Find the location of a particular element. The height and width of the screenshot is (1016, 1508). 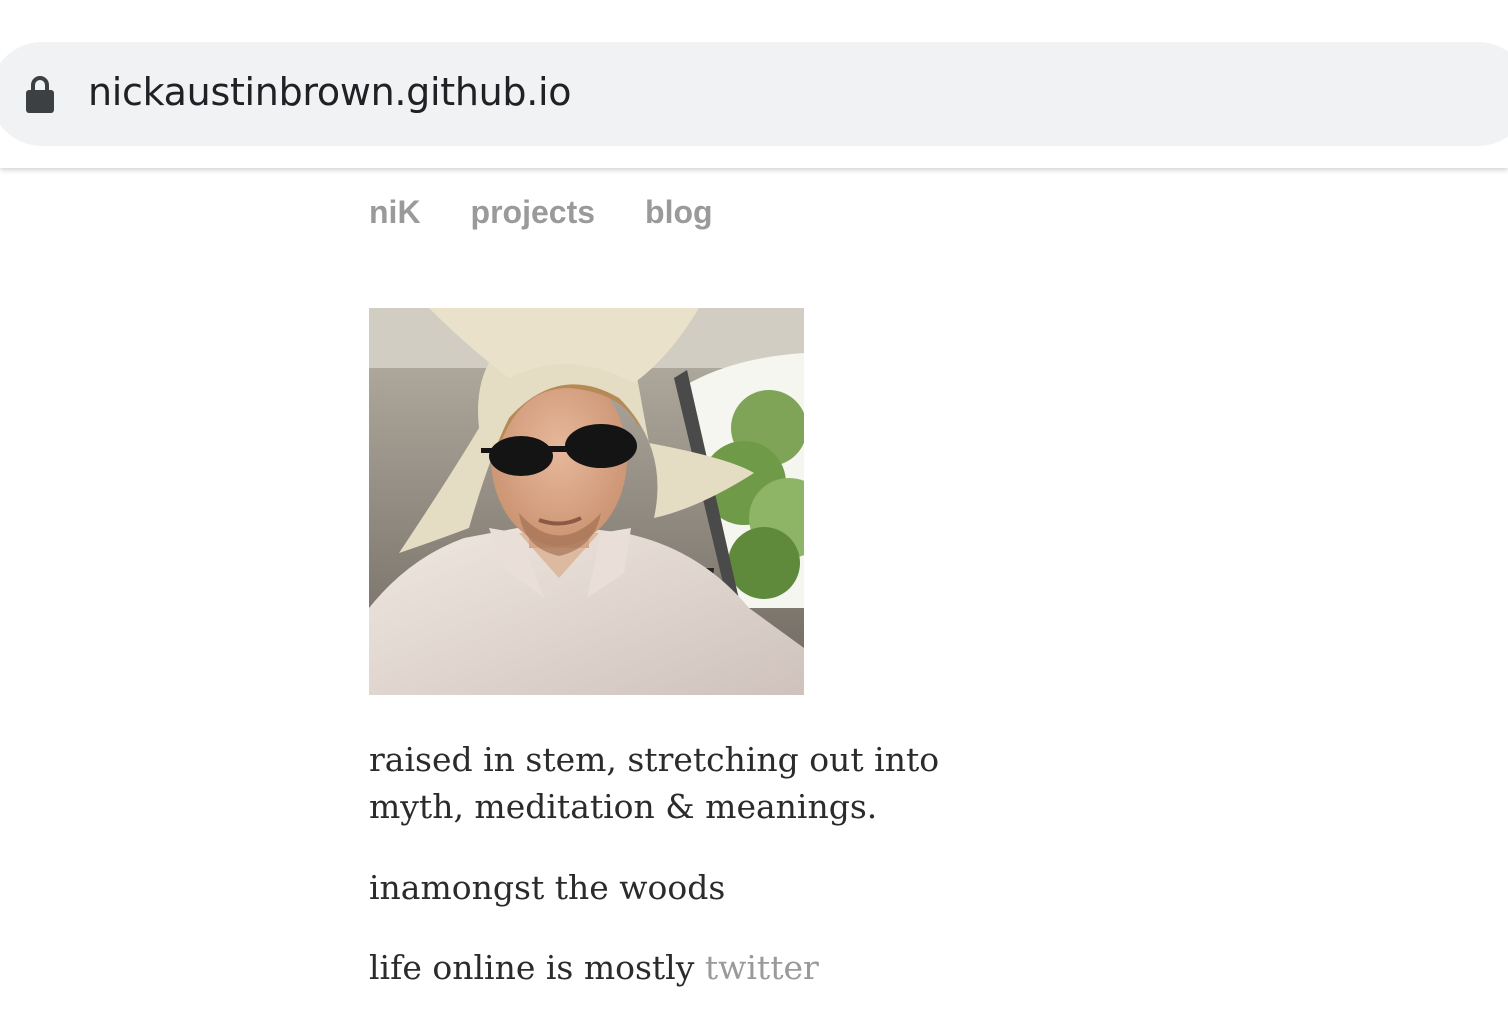

nav-link-blog: blog is located at coordinates (679, 212).